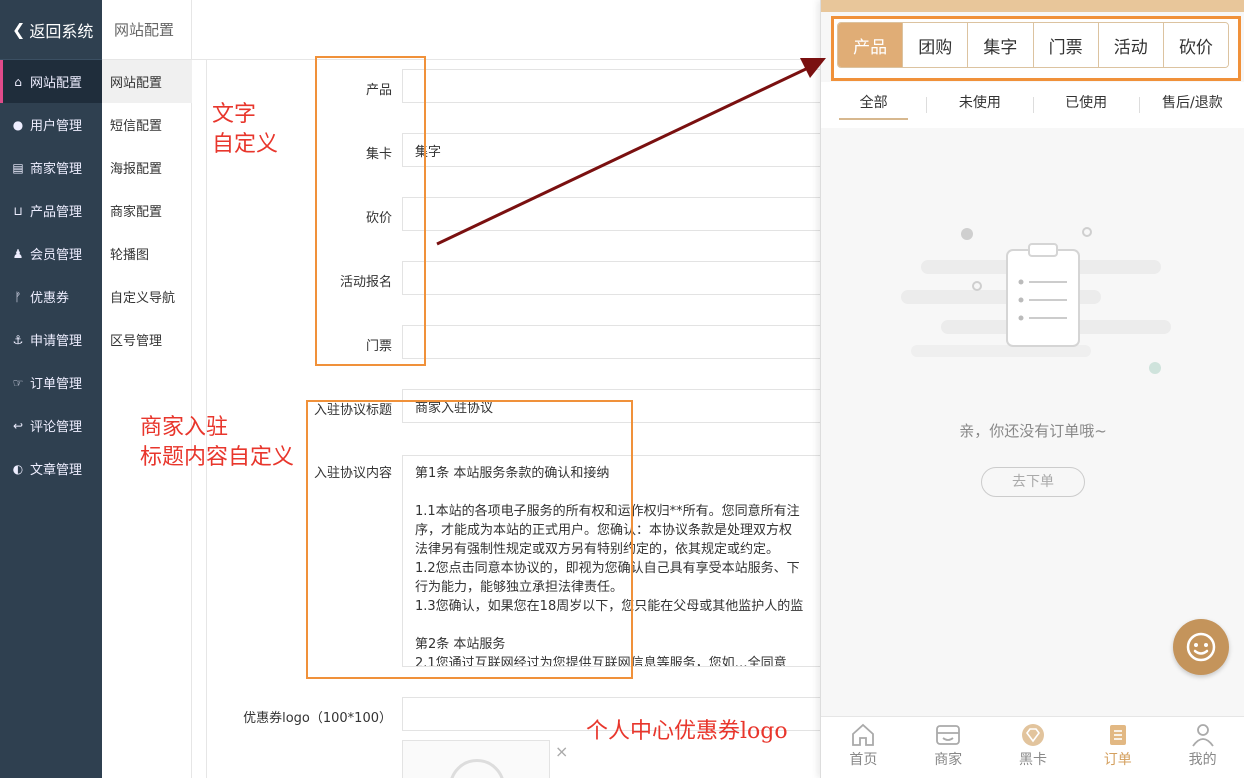  I want to click on thumb-icon: ☞, so click(18, 382).